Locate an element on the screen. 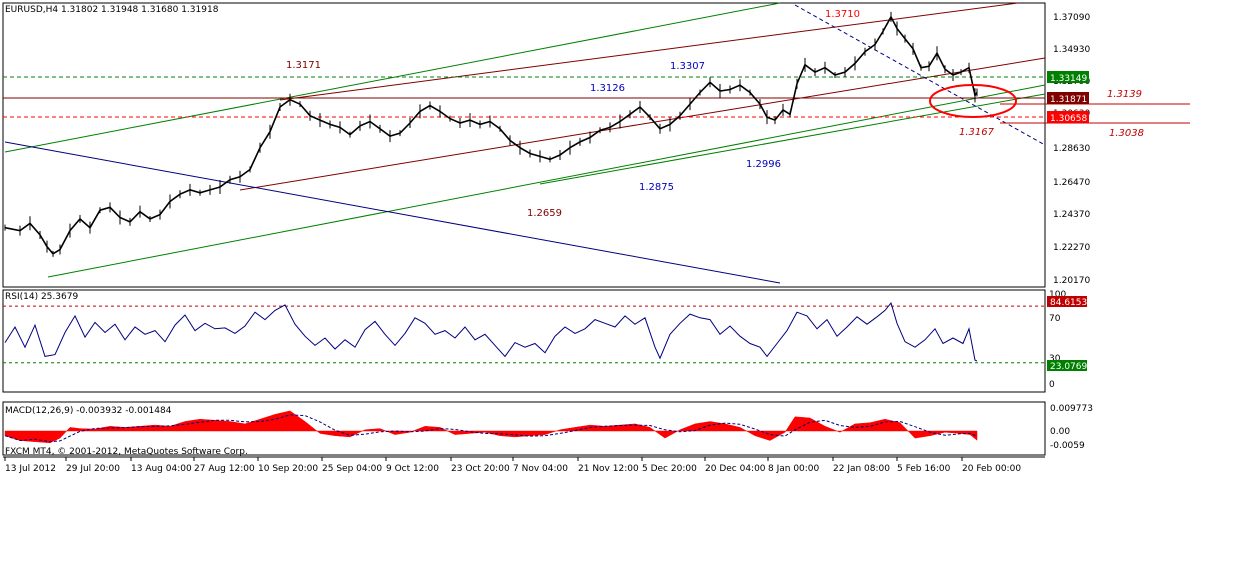 This screenshot has height=583, width=1240. rsi-tick-label: 70 is located at coordinates (1055, 319).